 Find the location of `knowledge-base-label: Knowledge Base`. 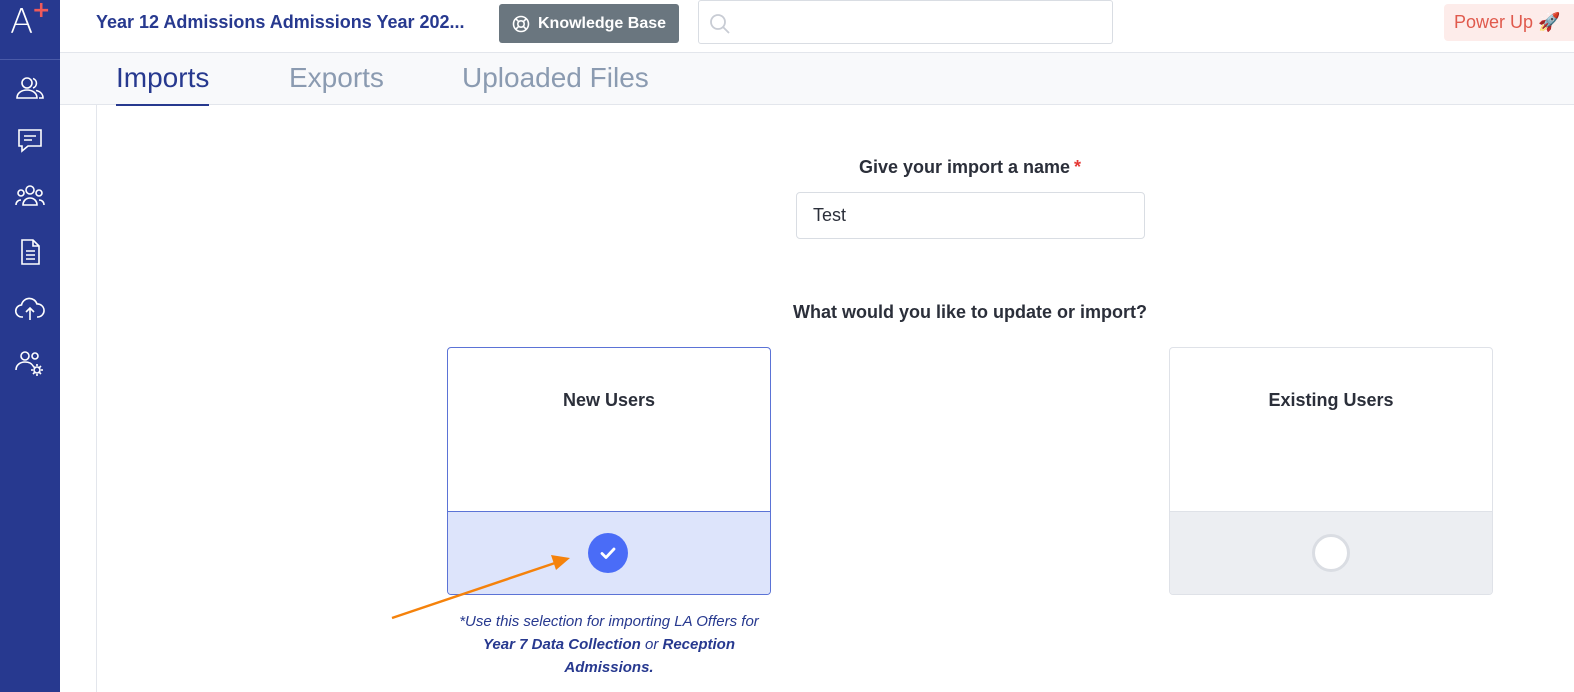

knowledge-base-label: Knowledge Base is located at coordinates (602, 23).